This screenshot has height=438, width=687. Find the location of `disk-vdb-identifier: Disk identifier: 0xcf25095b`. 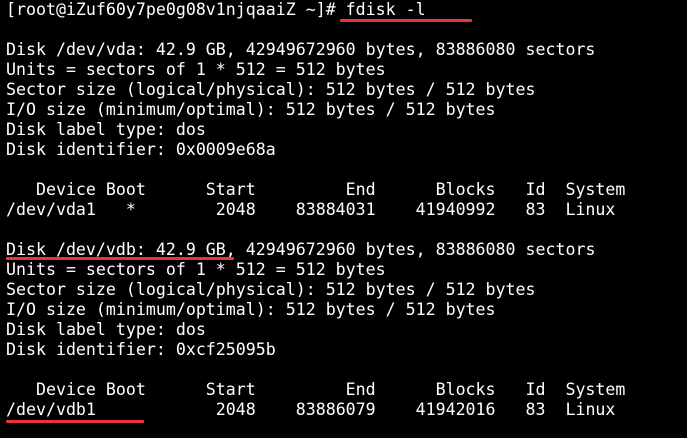

disk-vdb-identifier: Disk identifier: 0xcf25095b is located at coordinates (141, 349).